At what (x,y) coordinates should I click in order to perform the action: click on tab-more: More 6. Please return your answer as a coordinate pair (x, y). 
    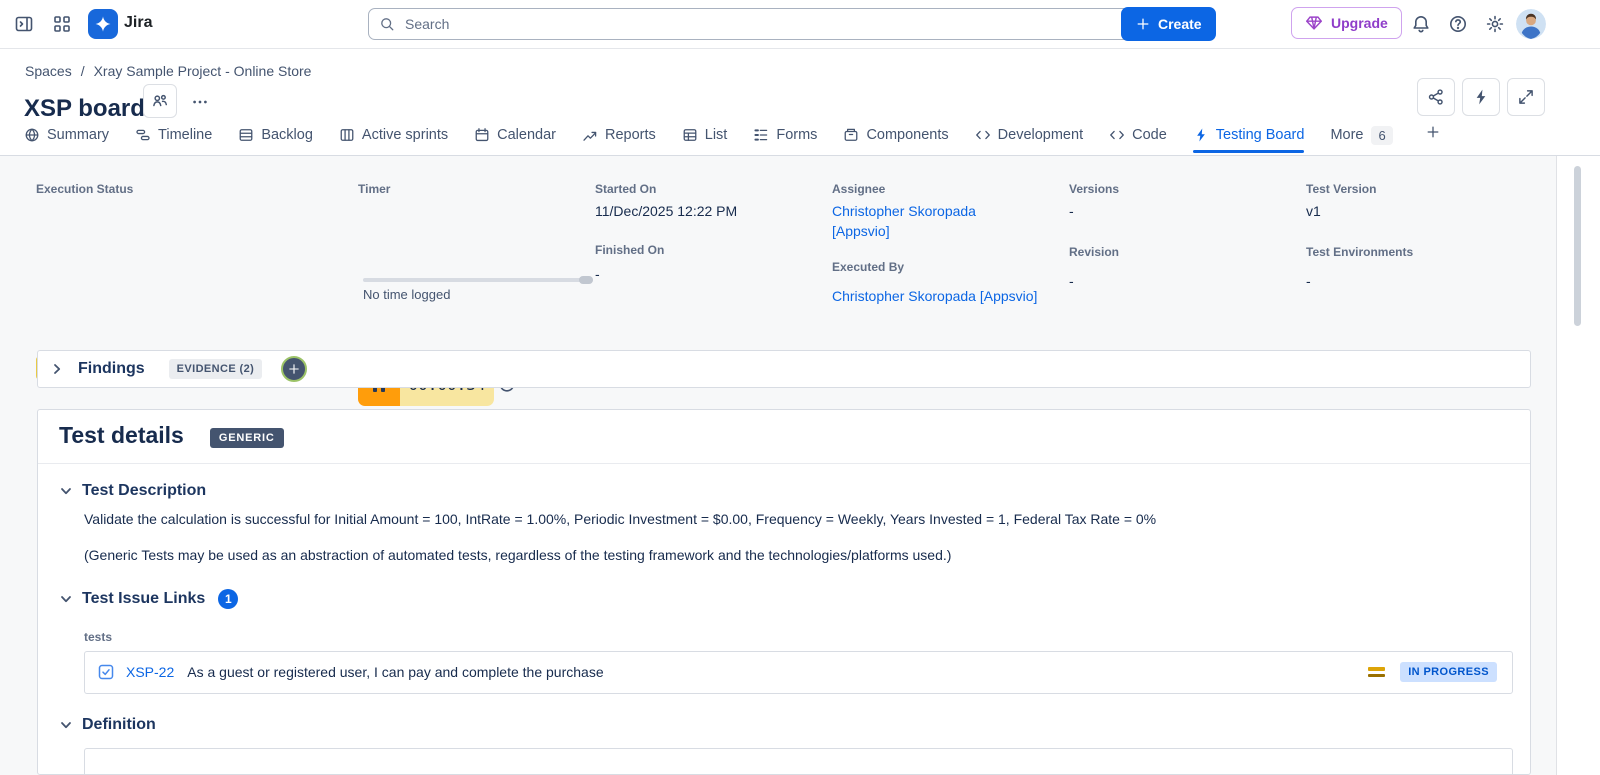
    Looking at the image, I should click on (1361, 135).